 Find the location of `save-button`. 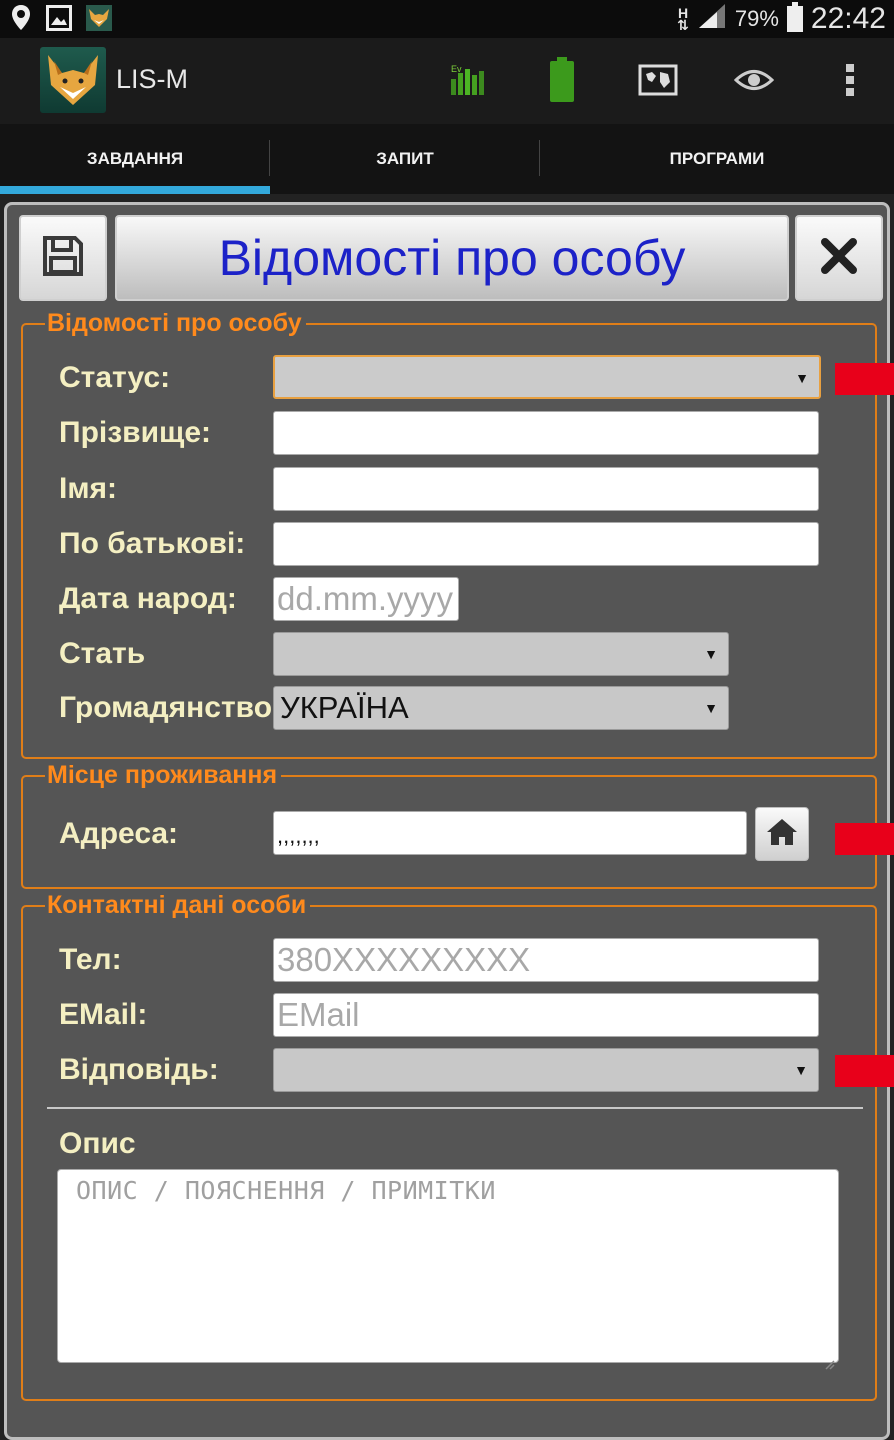

save-button is located at coordinates (63, 258).